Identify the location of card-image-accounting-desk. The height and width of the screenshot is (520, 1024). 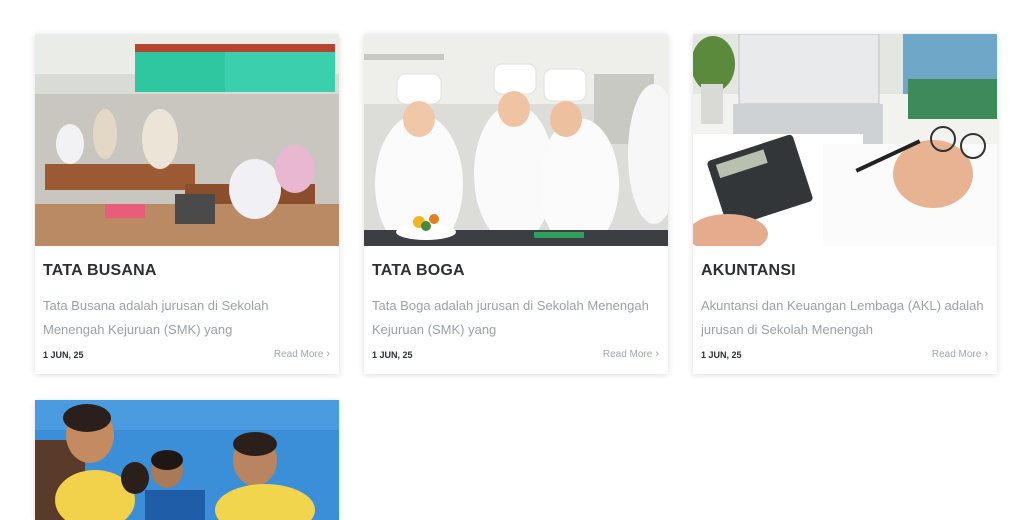
(845, 140).